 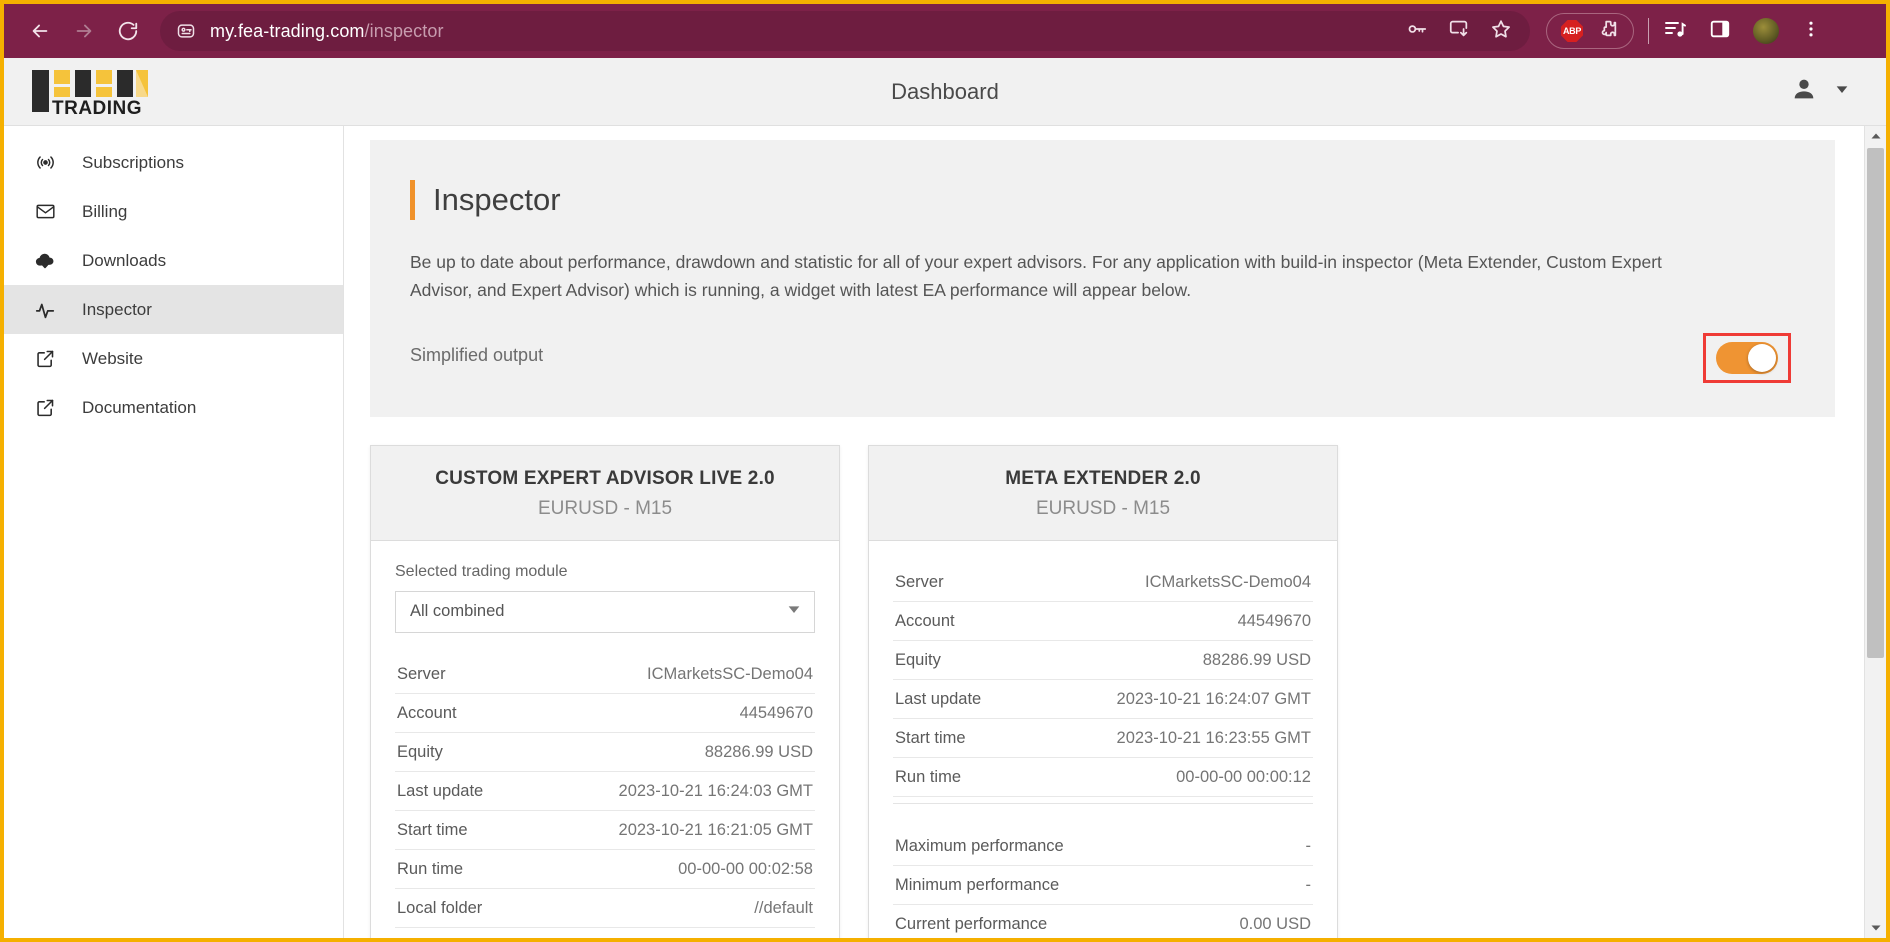 What do you see at coordinates (90, 93) in the screenshot?
I see `fea-trading-logo-icon: TRADING` at bounding box center [90, 93].